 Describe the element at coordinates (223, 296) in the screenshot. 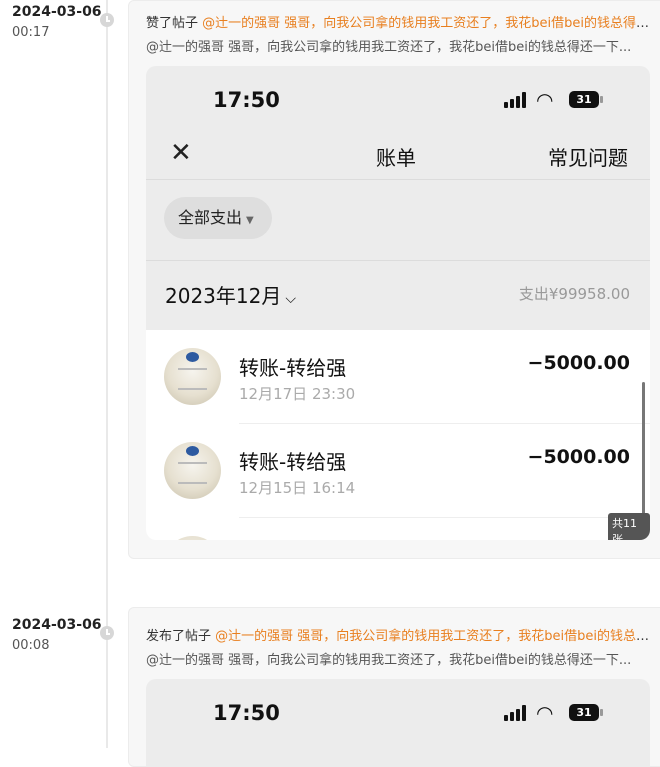

I see `month-label: 2023年12月` at that location.